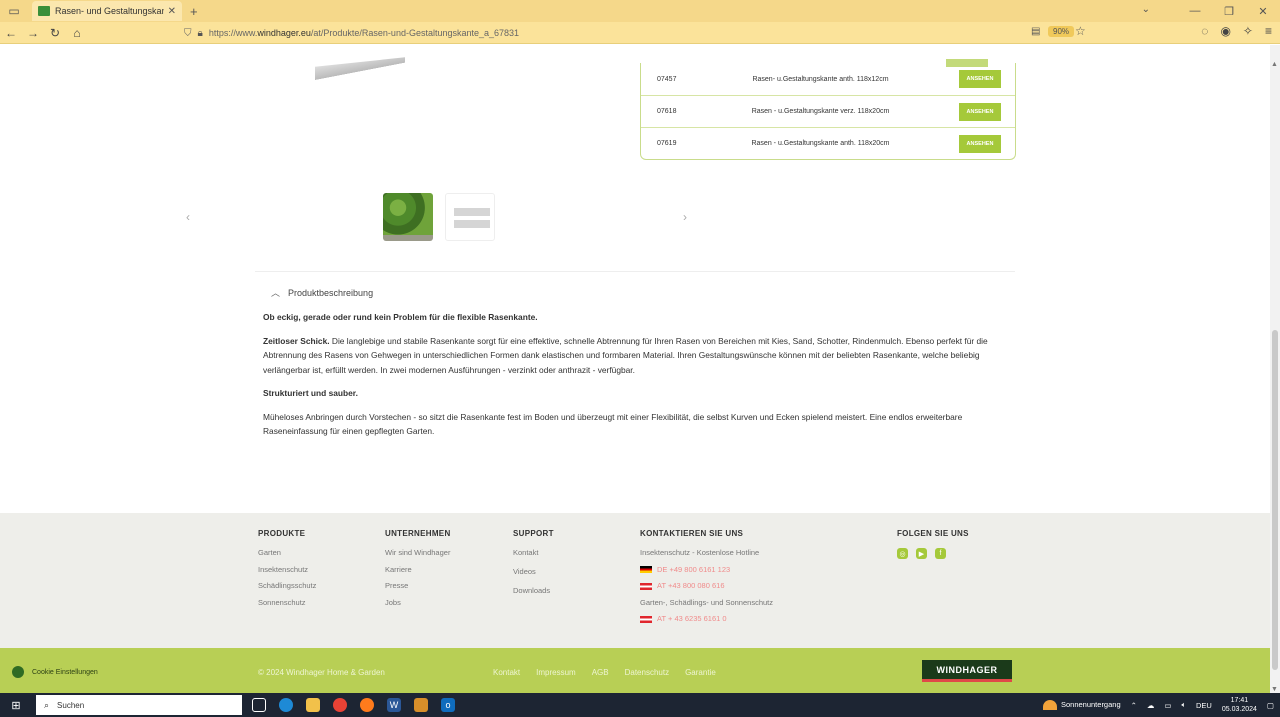 The width and height of the screenshot is (1280, 717). Describe the element at coordinates (1151, 705) in the screenshot. I see `onedrive-icon: ☁` at that location.